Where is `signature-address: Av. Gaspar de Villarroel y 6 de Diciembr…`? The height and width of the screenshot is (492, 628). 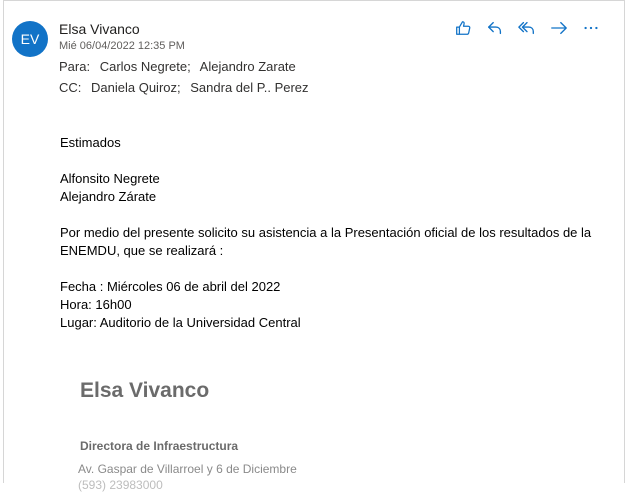
signature-address: Av. Gaspar de Villarroel y 6 de Diciembr… is located at coordinates (187, 469).